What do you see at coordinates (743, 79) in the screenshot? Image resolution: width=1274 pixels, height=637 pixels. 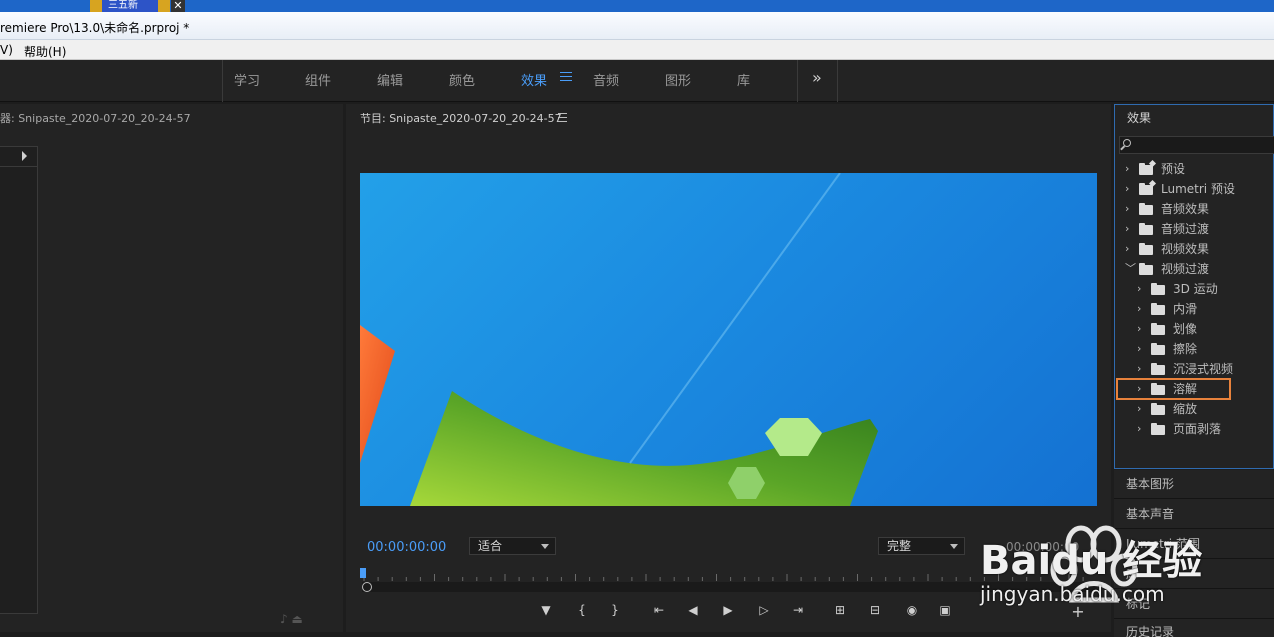 I see `workspace-tab-libraries: 库` at bounding box center [743, 79].